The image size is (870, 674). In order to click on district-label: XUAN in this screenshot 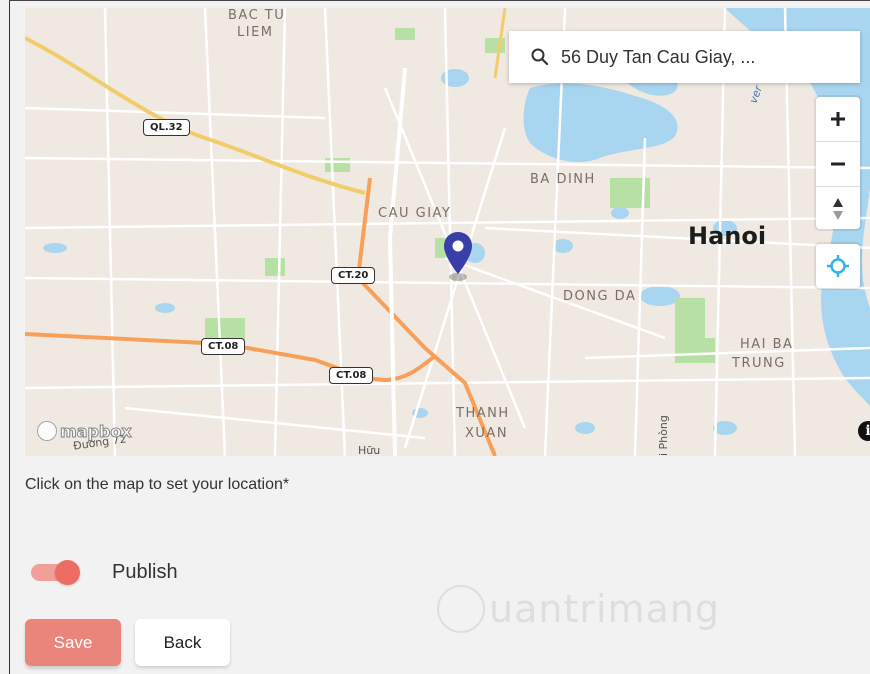, I will do `click(487, 433)`.